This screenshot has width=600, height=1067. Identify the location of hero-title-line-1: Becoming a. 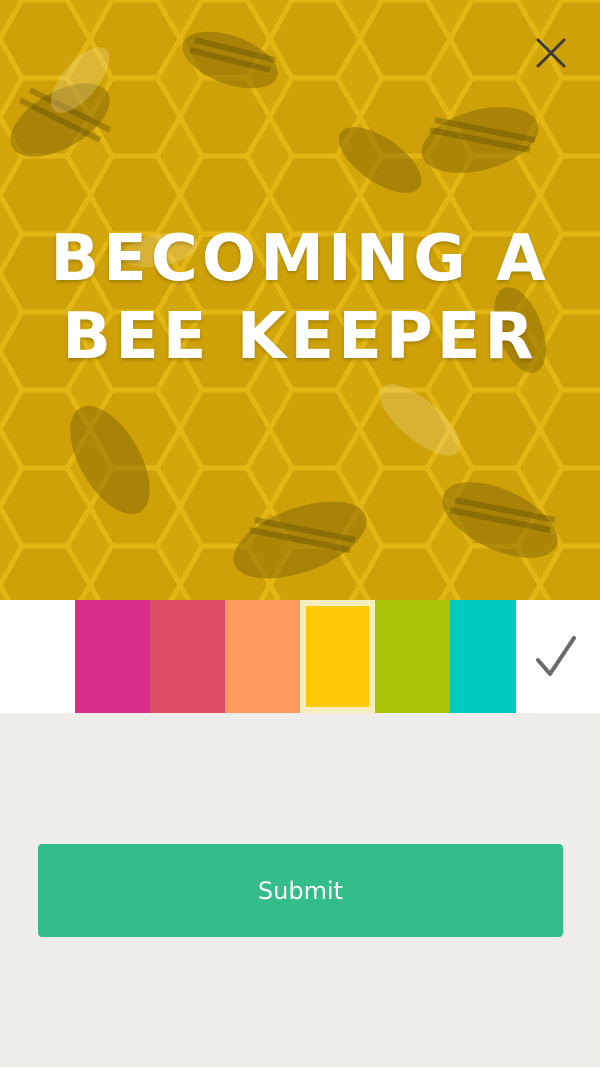
(300, 259).